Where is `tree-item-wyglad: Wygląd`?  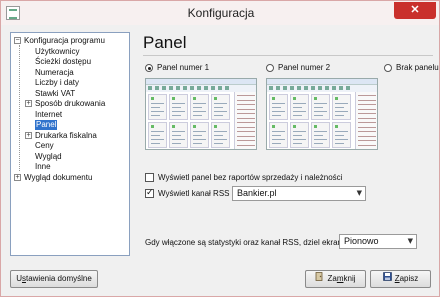 tree-item-wyglad: Wygląd is located at coordinates (70, 157).